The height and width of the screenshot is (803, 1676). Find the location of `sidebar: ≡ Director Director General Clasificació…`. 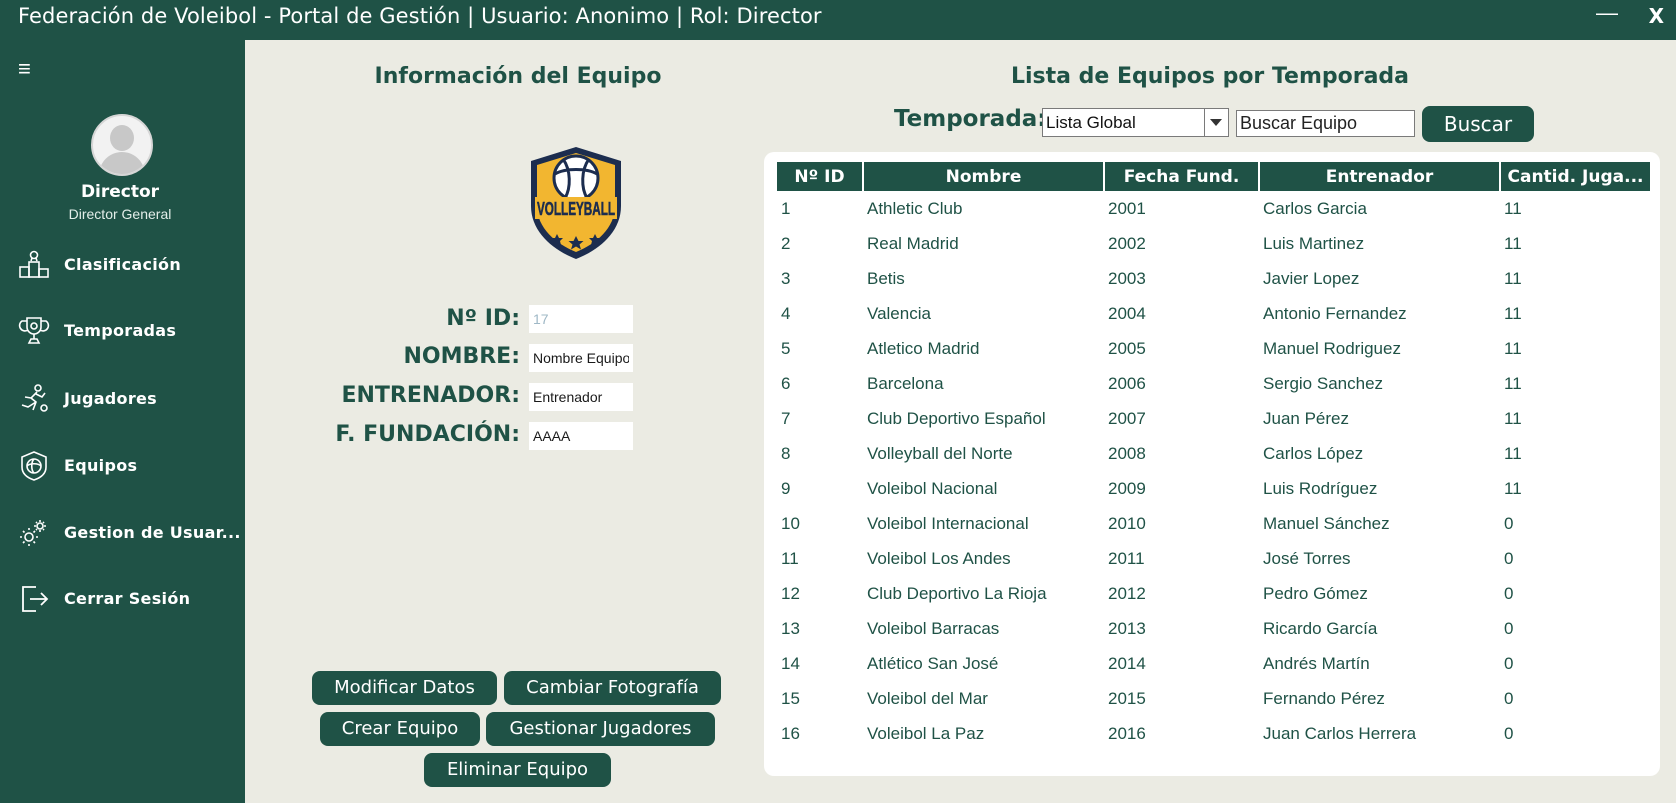

sidebar: ≡ Director Director General Clasificació… is located at coordinates (122, 421).